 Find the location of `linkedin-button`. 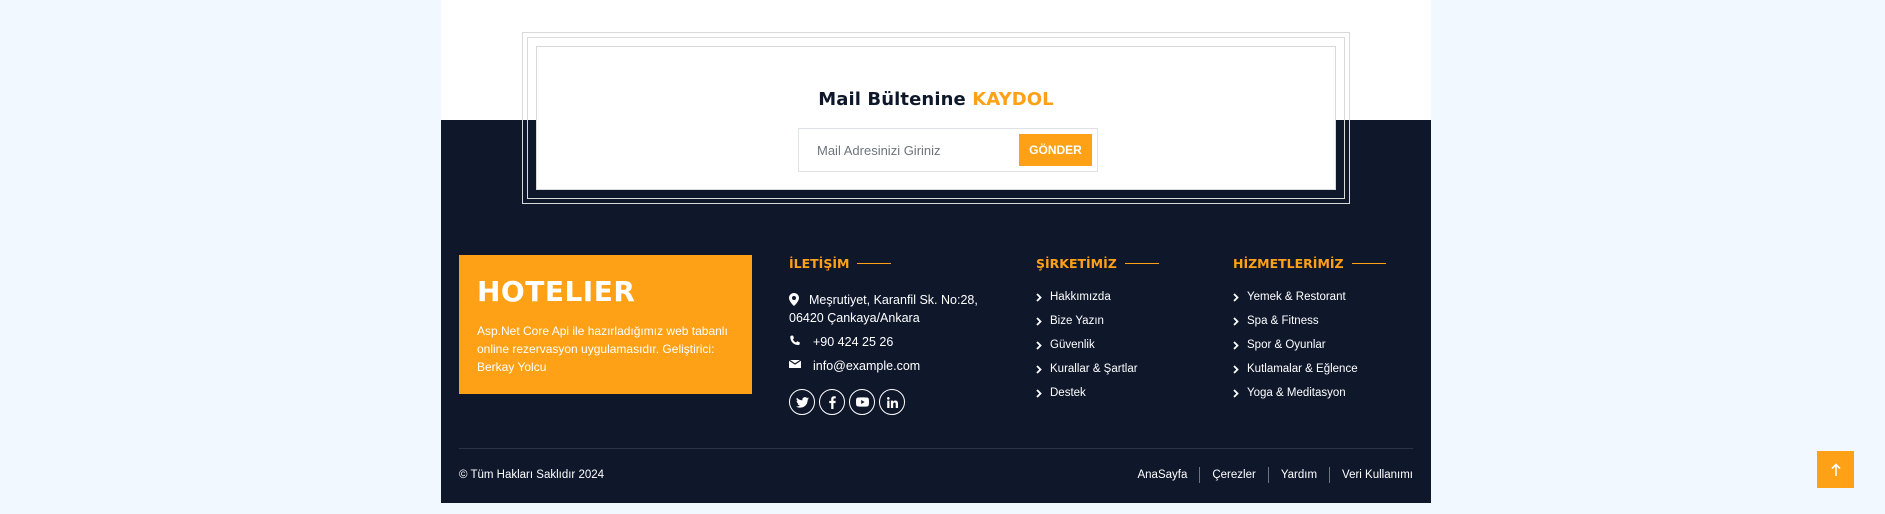

linkedin-button is located at coordinates (892, 402).